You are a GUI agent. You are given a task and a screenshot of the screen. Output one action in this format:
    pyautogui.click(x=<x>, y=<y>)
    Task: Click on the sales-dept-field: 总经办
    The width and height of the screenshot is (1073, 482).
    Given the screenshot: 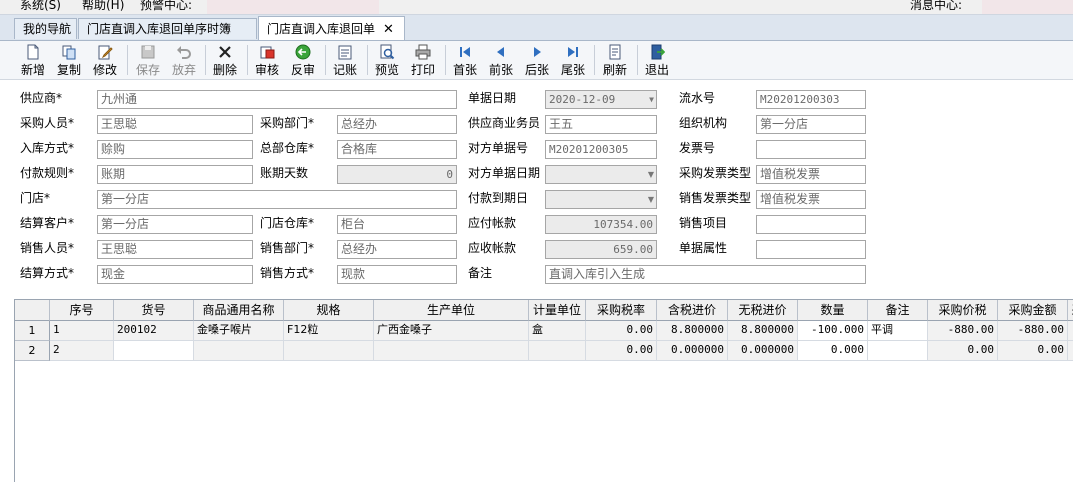 What is the action you would take?
    pyautogui.click(x=397, y=249)
    